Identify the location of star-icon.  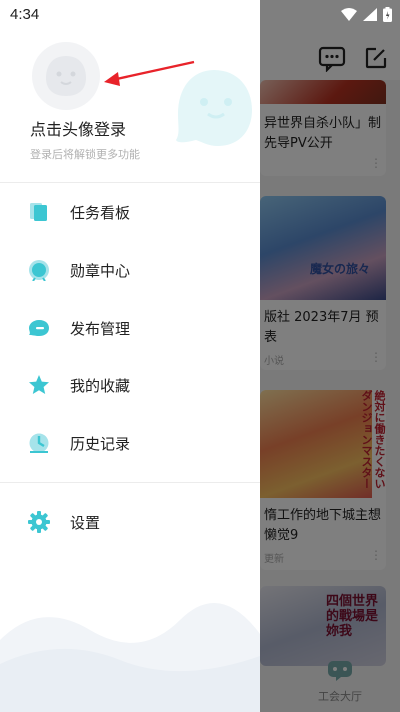
(39, 385).